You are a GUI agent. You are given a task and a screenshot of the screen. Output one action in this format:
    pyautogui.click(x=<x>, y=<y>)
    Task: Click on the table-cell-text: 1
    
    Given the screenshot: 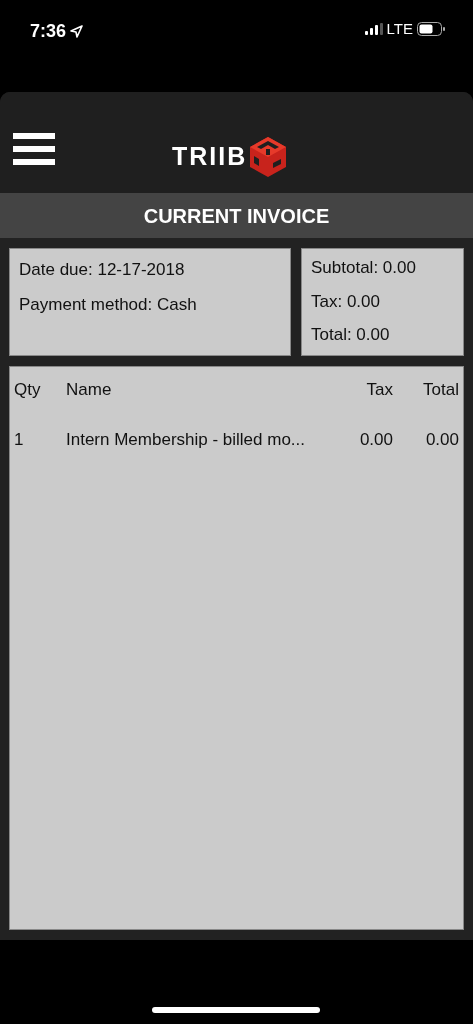 What is the action you would take?
    pyautogui.click(x=19, y=439)
    